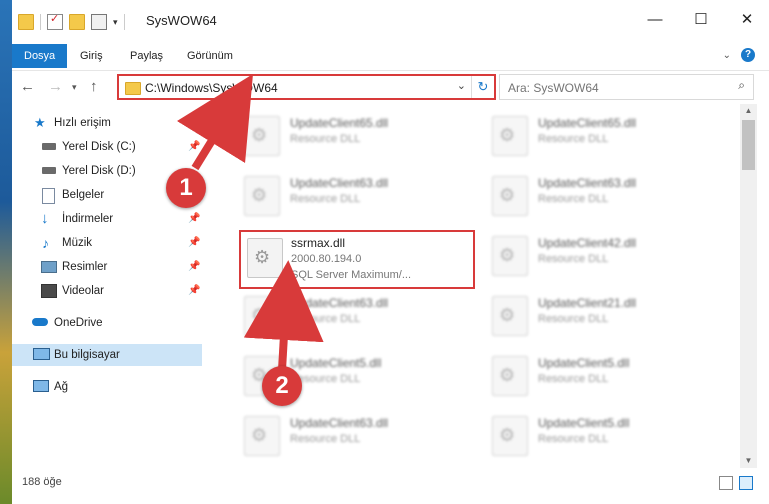 This screenshot has height=504, width=769. I want to click on scroll-up-arrow-icon: ▲, so click(748, 111).